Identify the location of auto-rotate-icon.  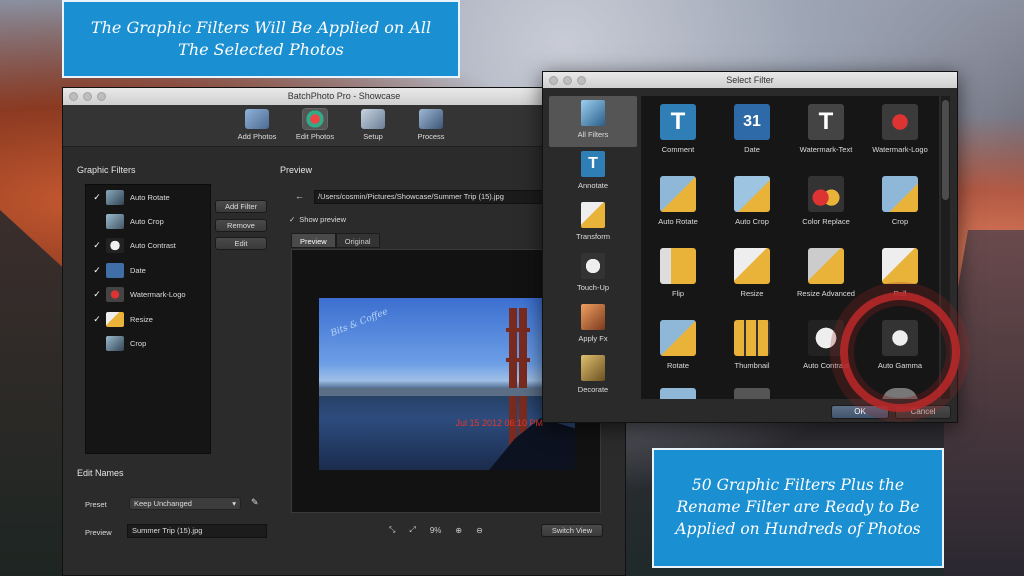
(678, 194).